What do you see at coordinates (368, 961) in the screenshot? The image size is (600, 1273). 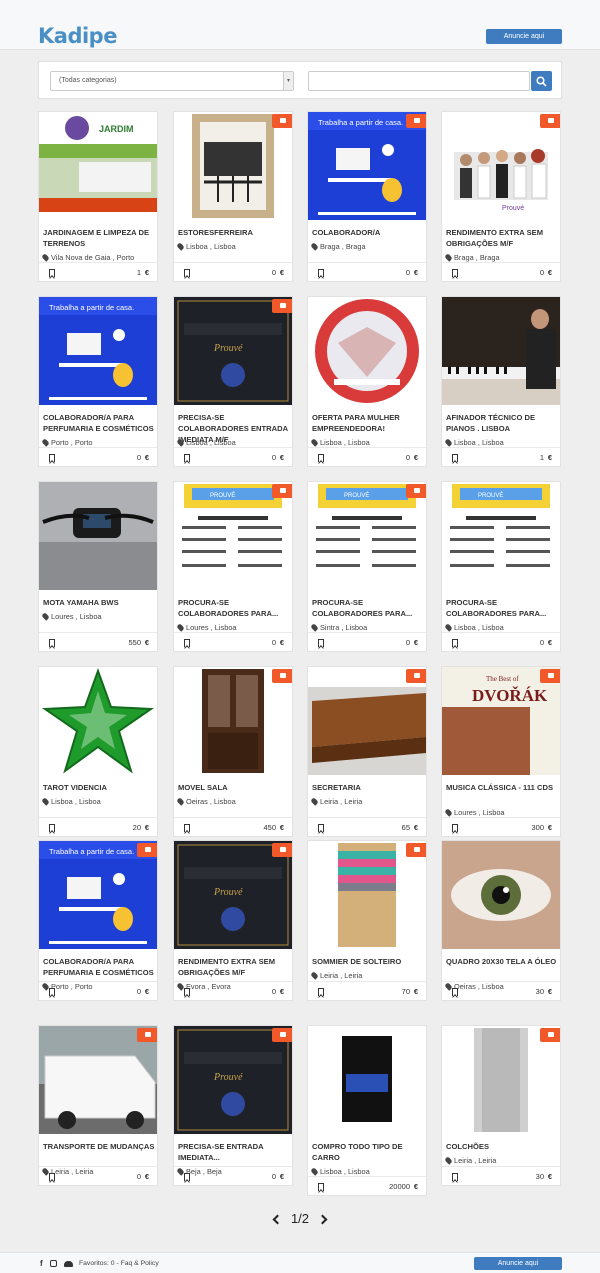 I see `listing-title: SOMMIER DE SOLTEIRO` at bounding box center [368, 961].